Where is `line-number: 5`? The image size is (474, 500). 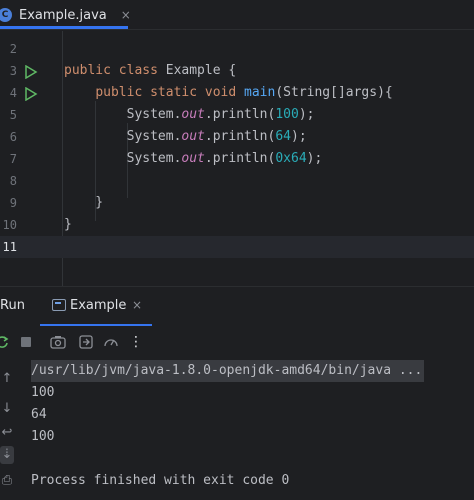 line-number: 5 is located at coordinates (13, 115).